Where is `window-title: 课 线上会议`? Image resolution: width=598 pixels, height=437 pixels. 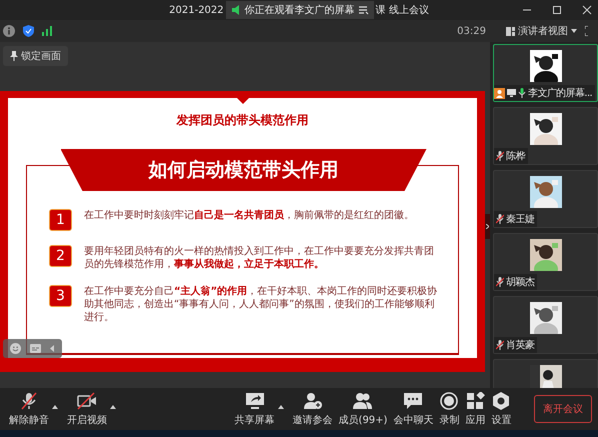 window-title: 课 线上会议 is located at coordinates (402, 10).